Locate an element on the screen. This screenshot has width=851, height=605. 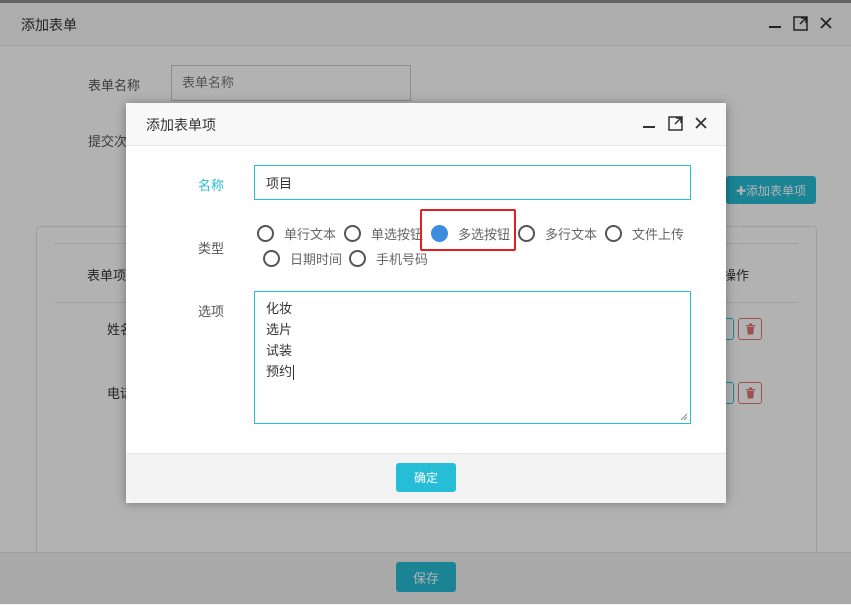
option-text: 预约 is located at coordinates (279, 372).